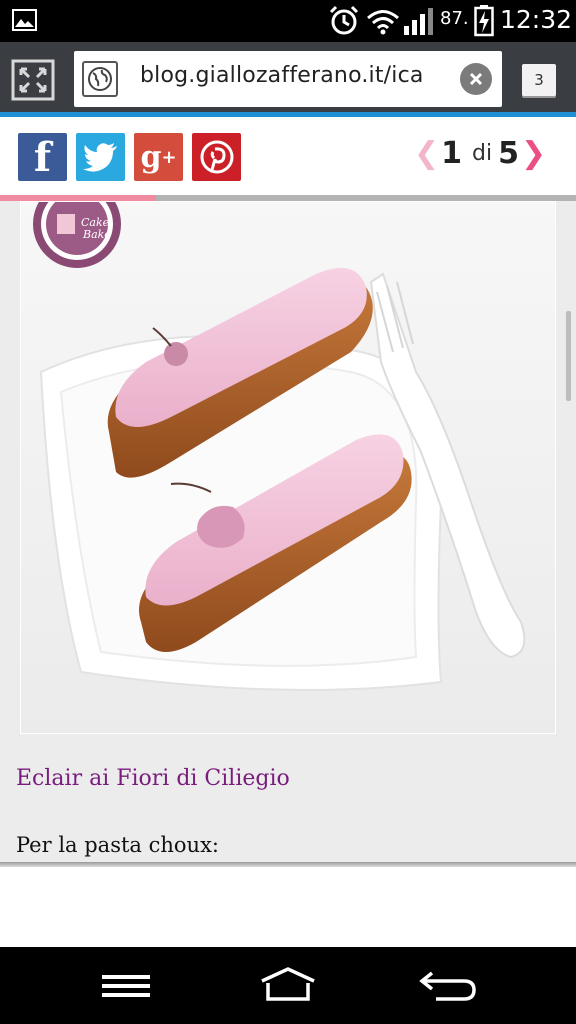 The image size is (576, 1024). What do you see at coordinates (418, 21) in the screenshot?
I see `signal-icon` at bounding box center [418, 21].